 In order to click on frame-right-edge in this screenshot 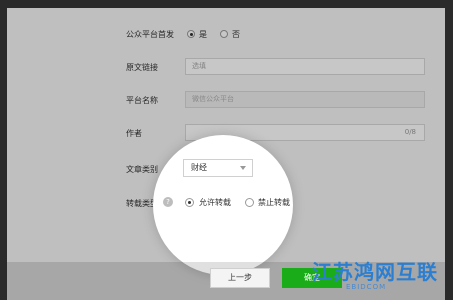, I will do `click(449, 150)`.